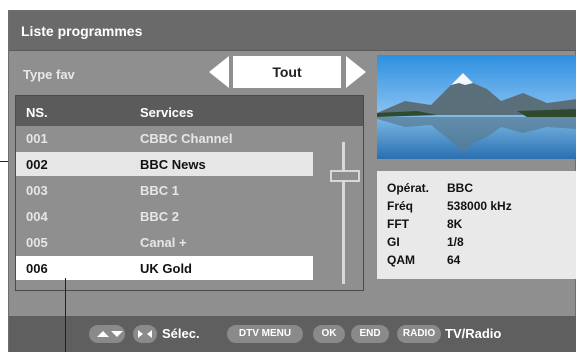 The width and height of the screenshot is (576, 352). What do you see at coordinates (37, 164) in the screenshot?
I see `program-number: 002` at bounding box center [37, 164].